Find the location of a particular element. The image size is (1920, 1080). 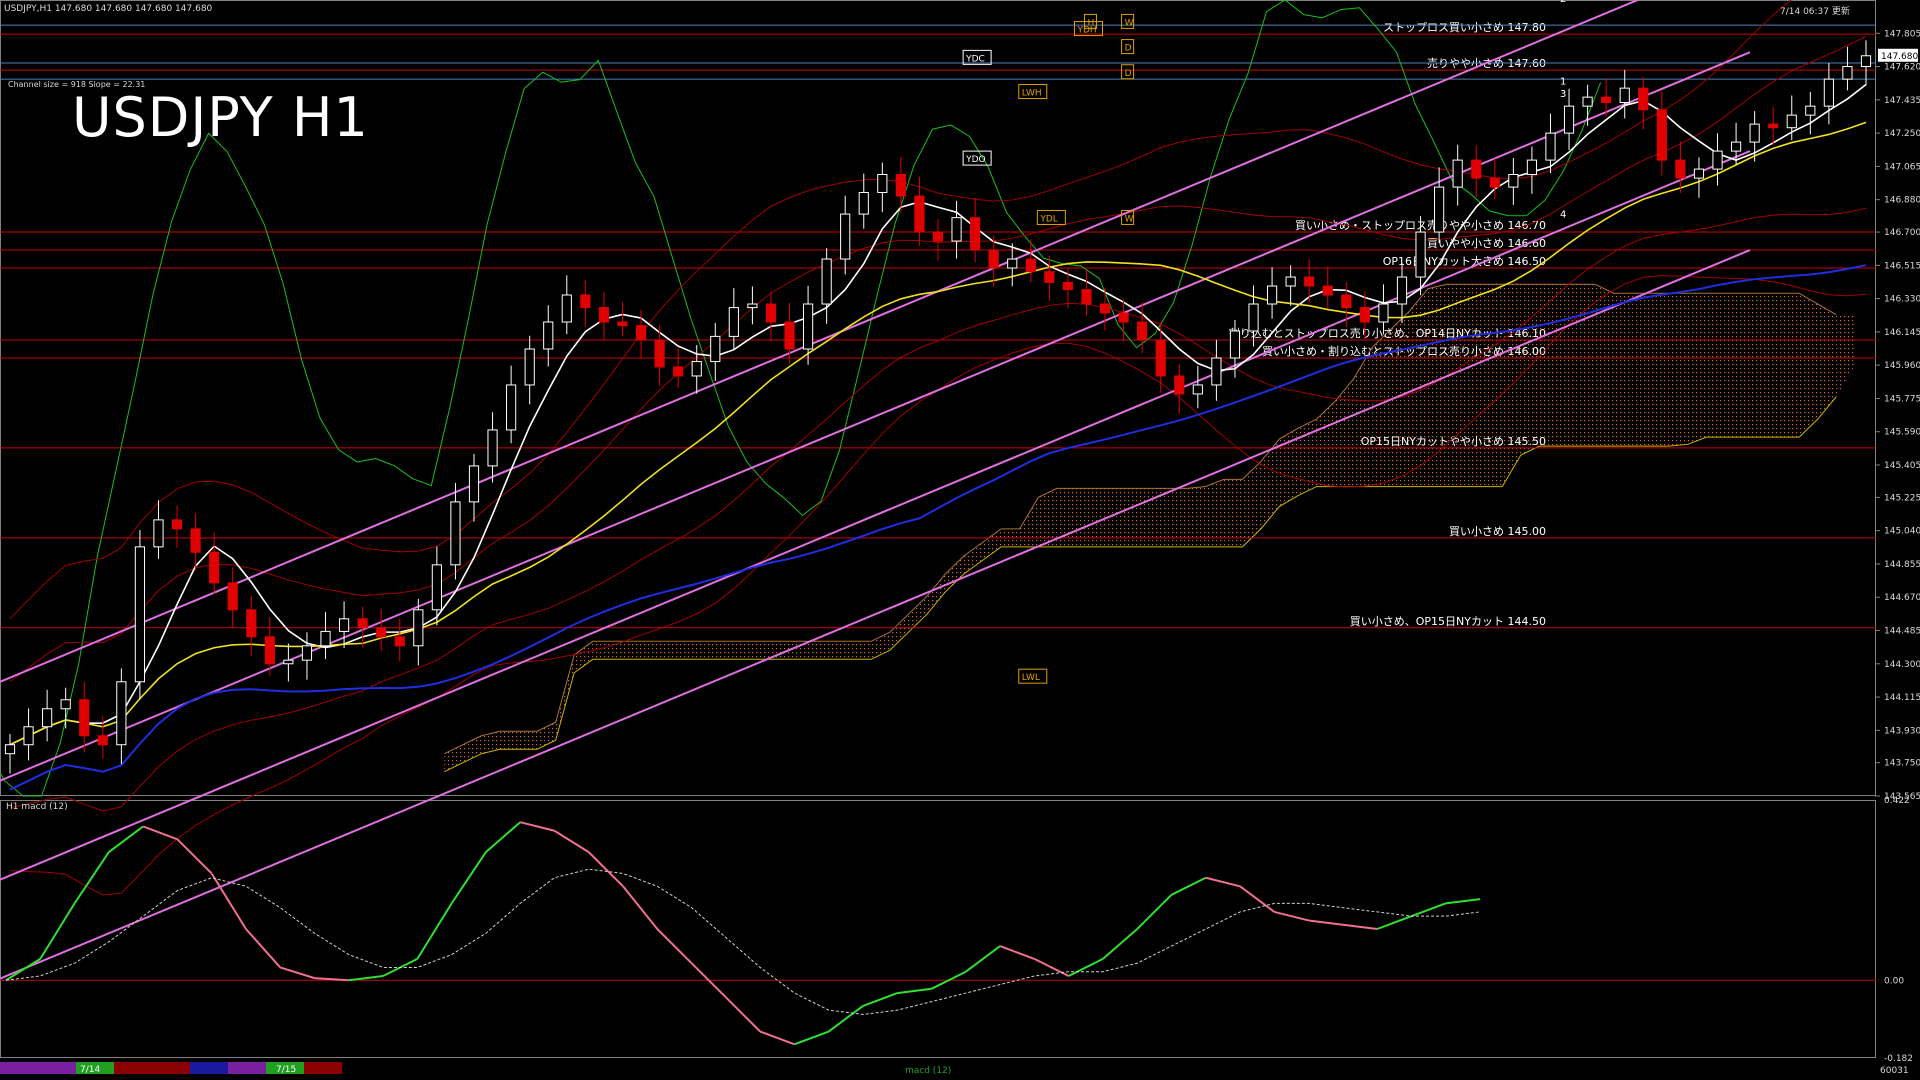

price-tick-label: 146.145 is located at coordinates (1902, 333).